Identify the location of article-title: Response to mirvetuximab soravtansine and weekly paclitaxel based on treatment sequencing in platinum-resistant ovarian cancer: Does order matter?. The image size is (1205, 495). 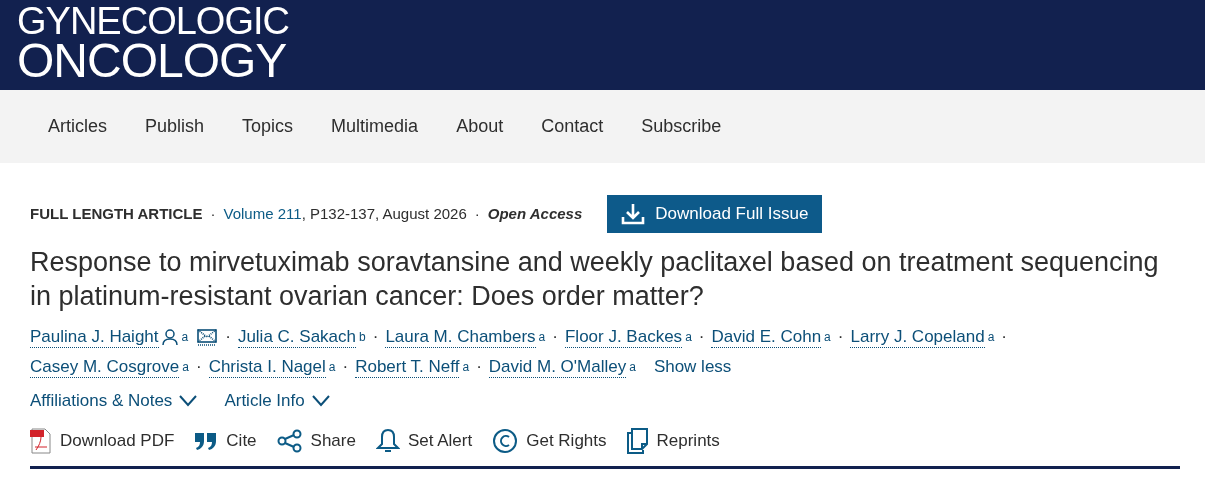
(595, 279).